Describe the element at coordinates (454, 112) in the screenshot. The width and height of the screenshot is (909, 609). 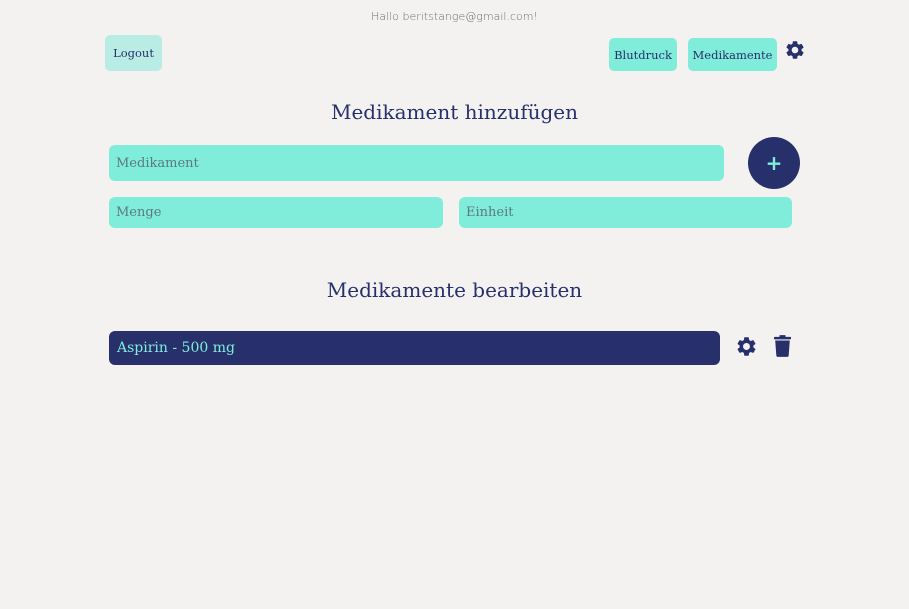
I see `add-section-title: Medikament hinzufügen` at that location.